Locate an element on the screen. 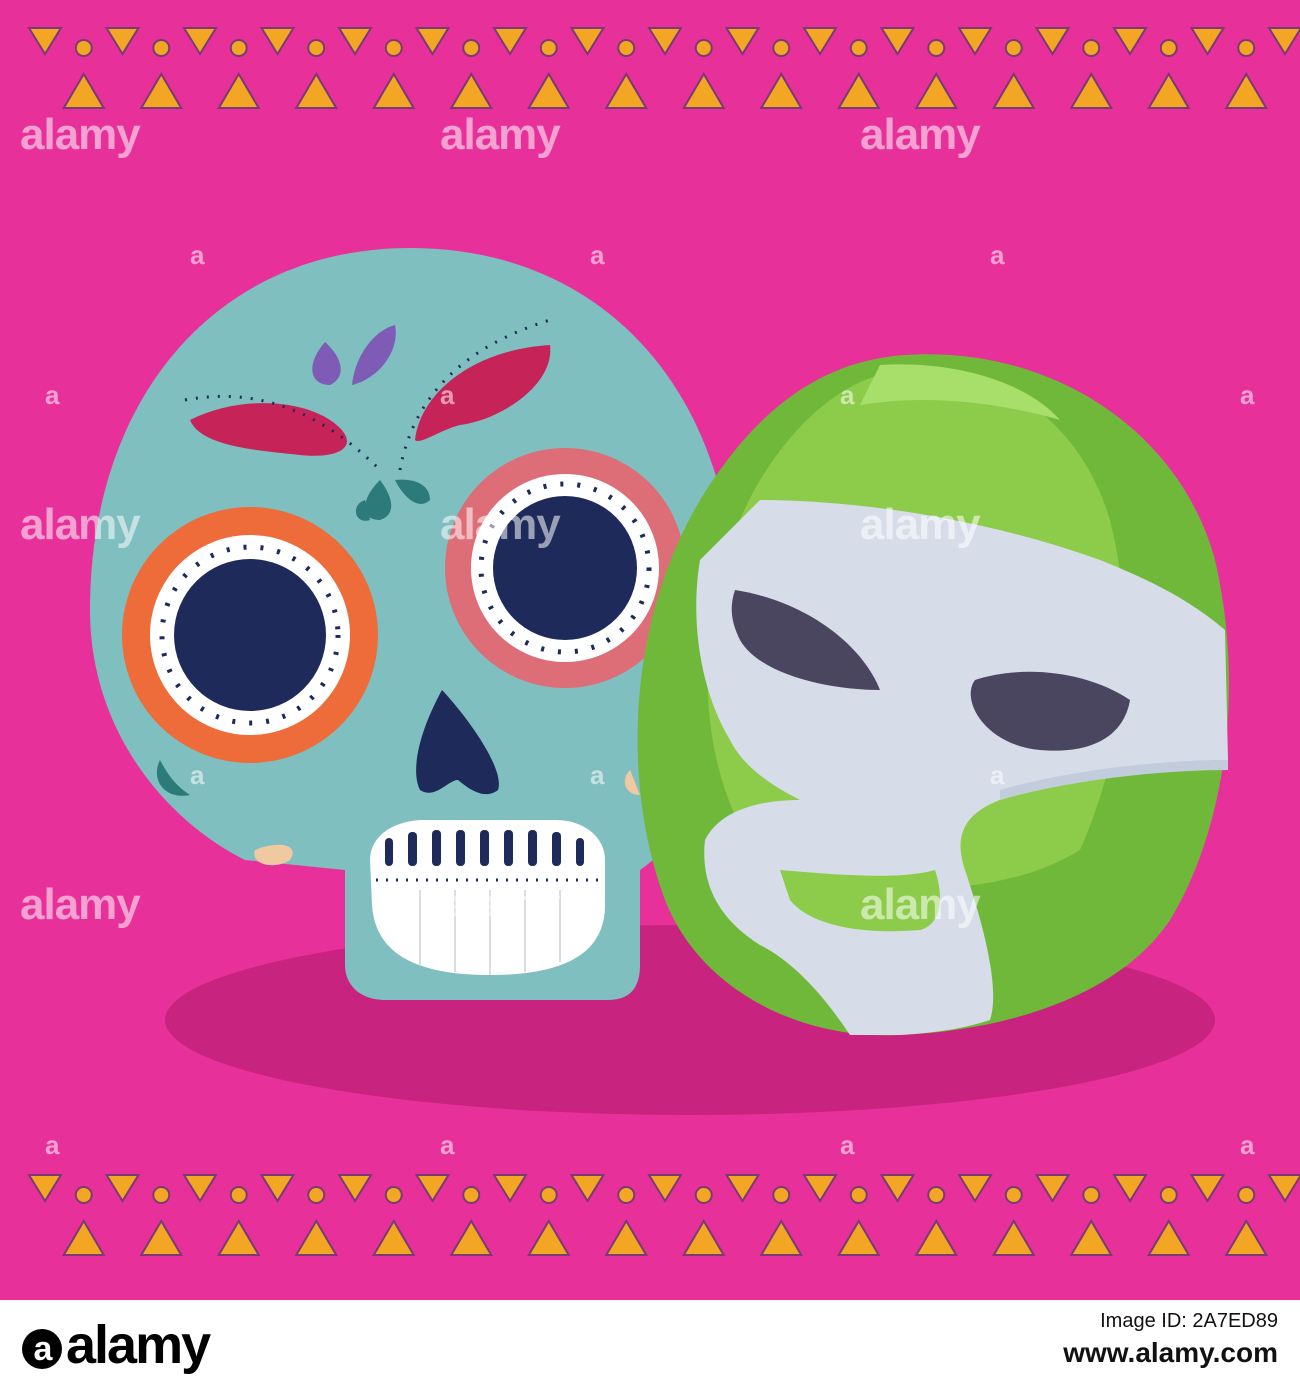  footer-info: Image ID: 2A7ED89 www.alamy.com is located at coordinates (1170, 1339).